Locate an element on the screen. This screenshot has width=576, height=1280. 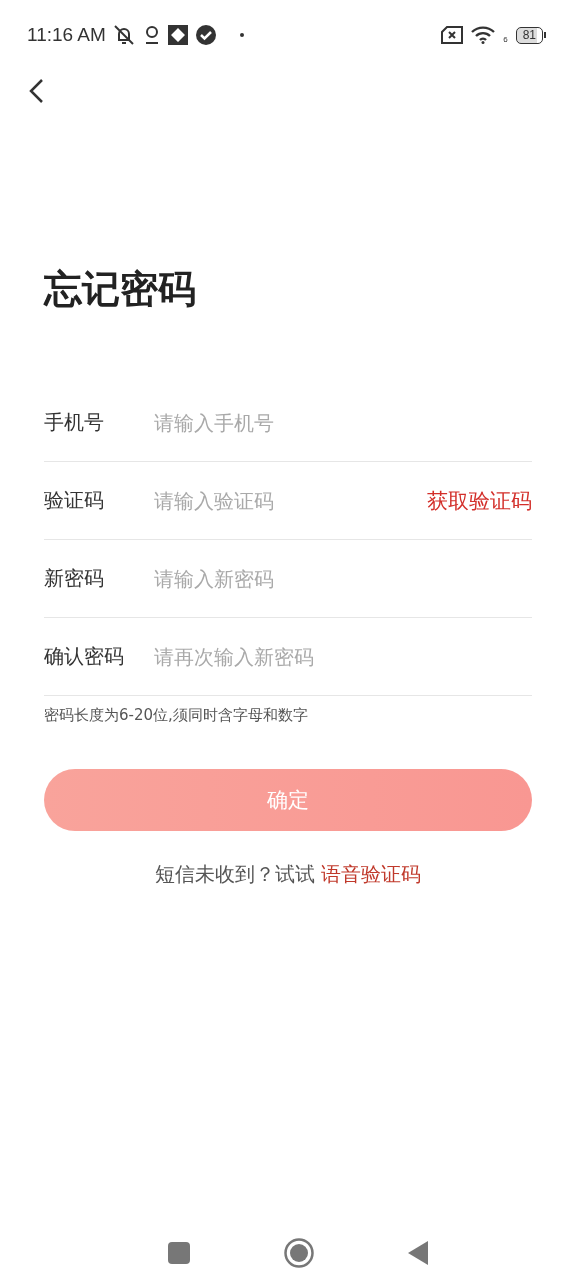
field-label: 手机号 is located at coordinates (74, 422).